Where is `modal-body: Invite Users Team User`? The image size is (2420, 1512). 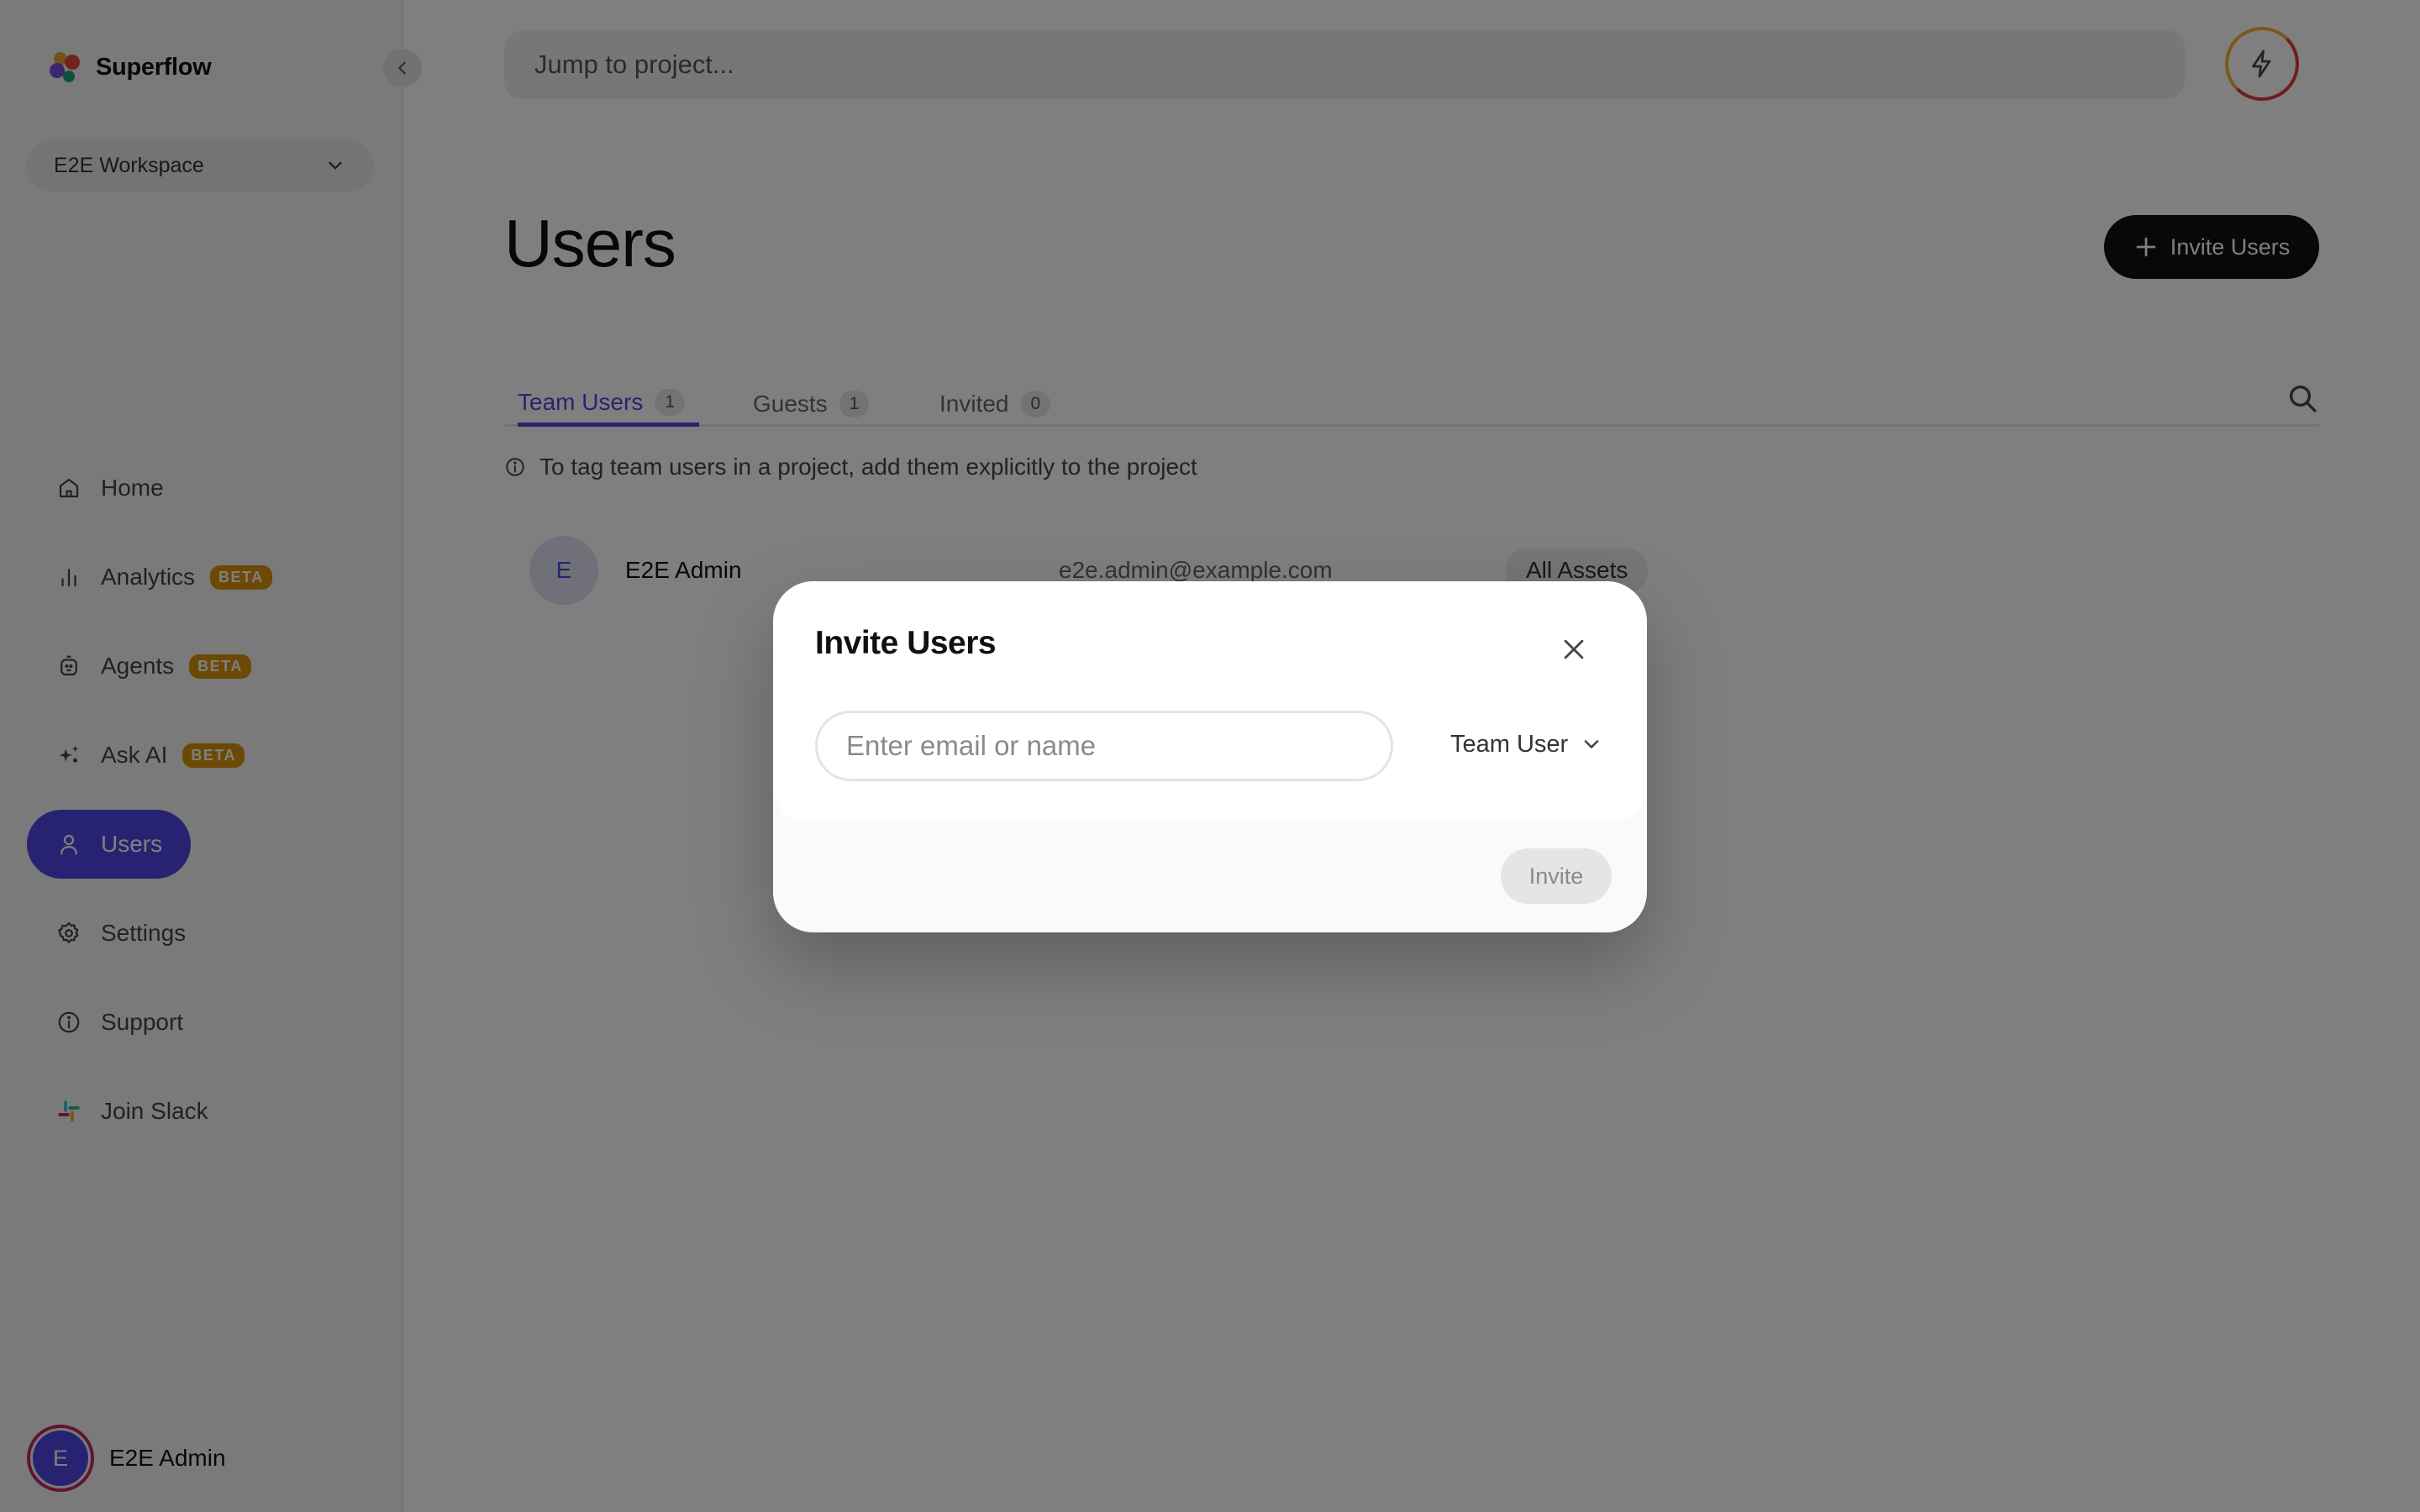
modal-body: Invite Users Team User is located at coordinates (1210, 701).